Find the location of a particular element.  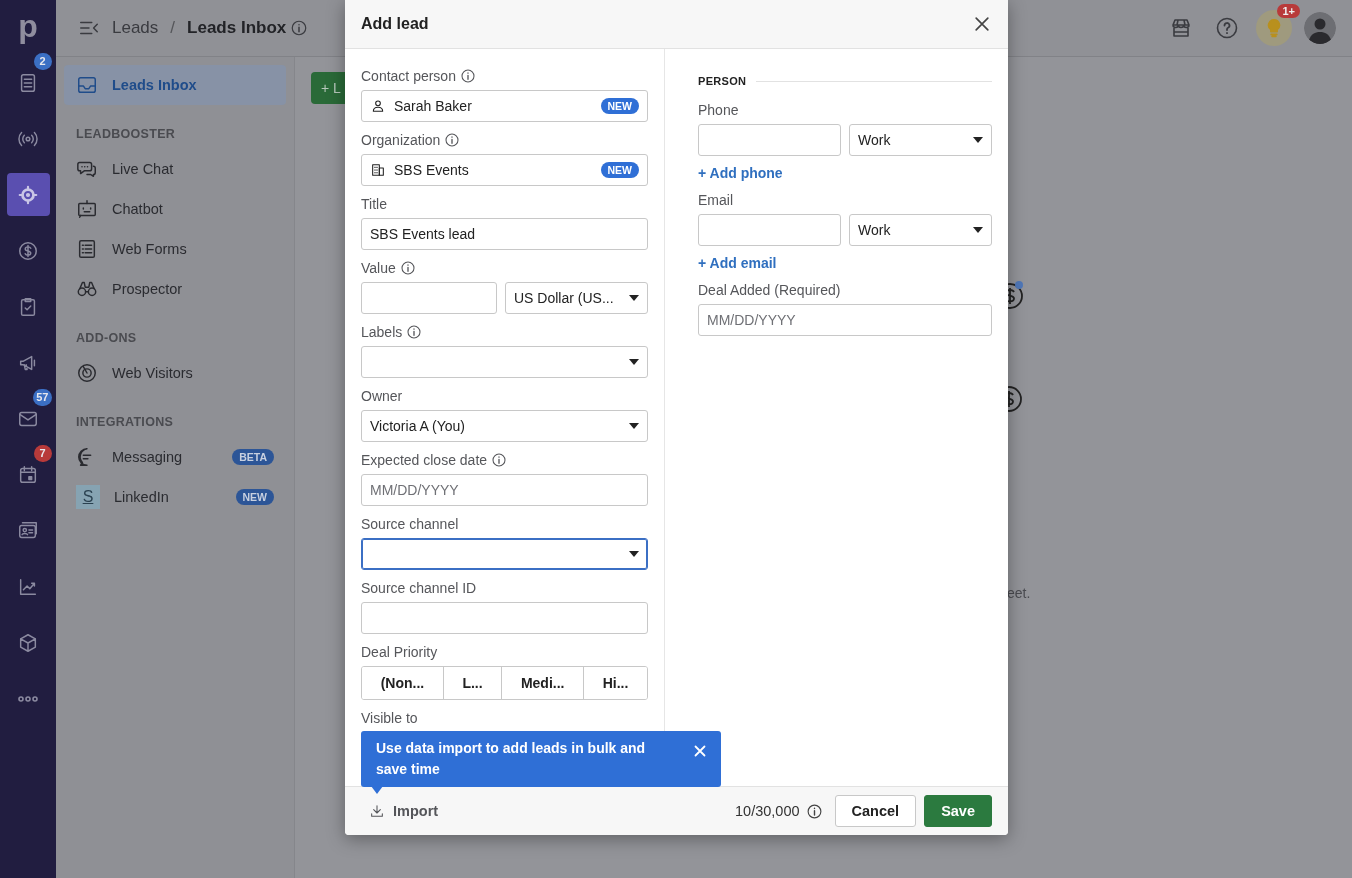

tooltip-text: Use data import to add leads in bulk and save time is located at coordinates (511, 759).